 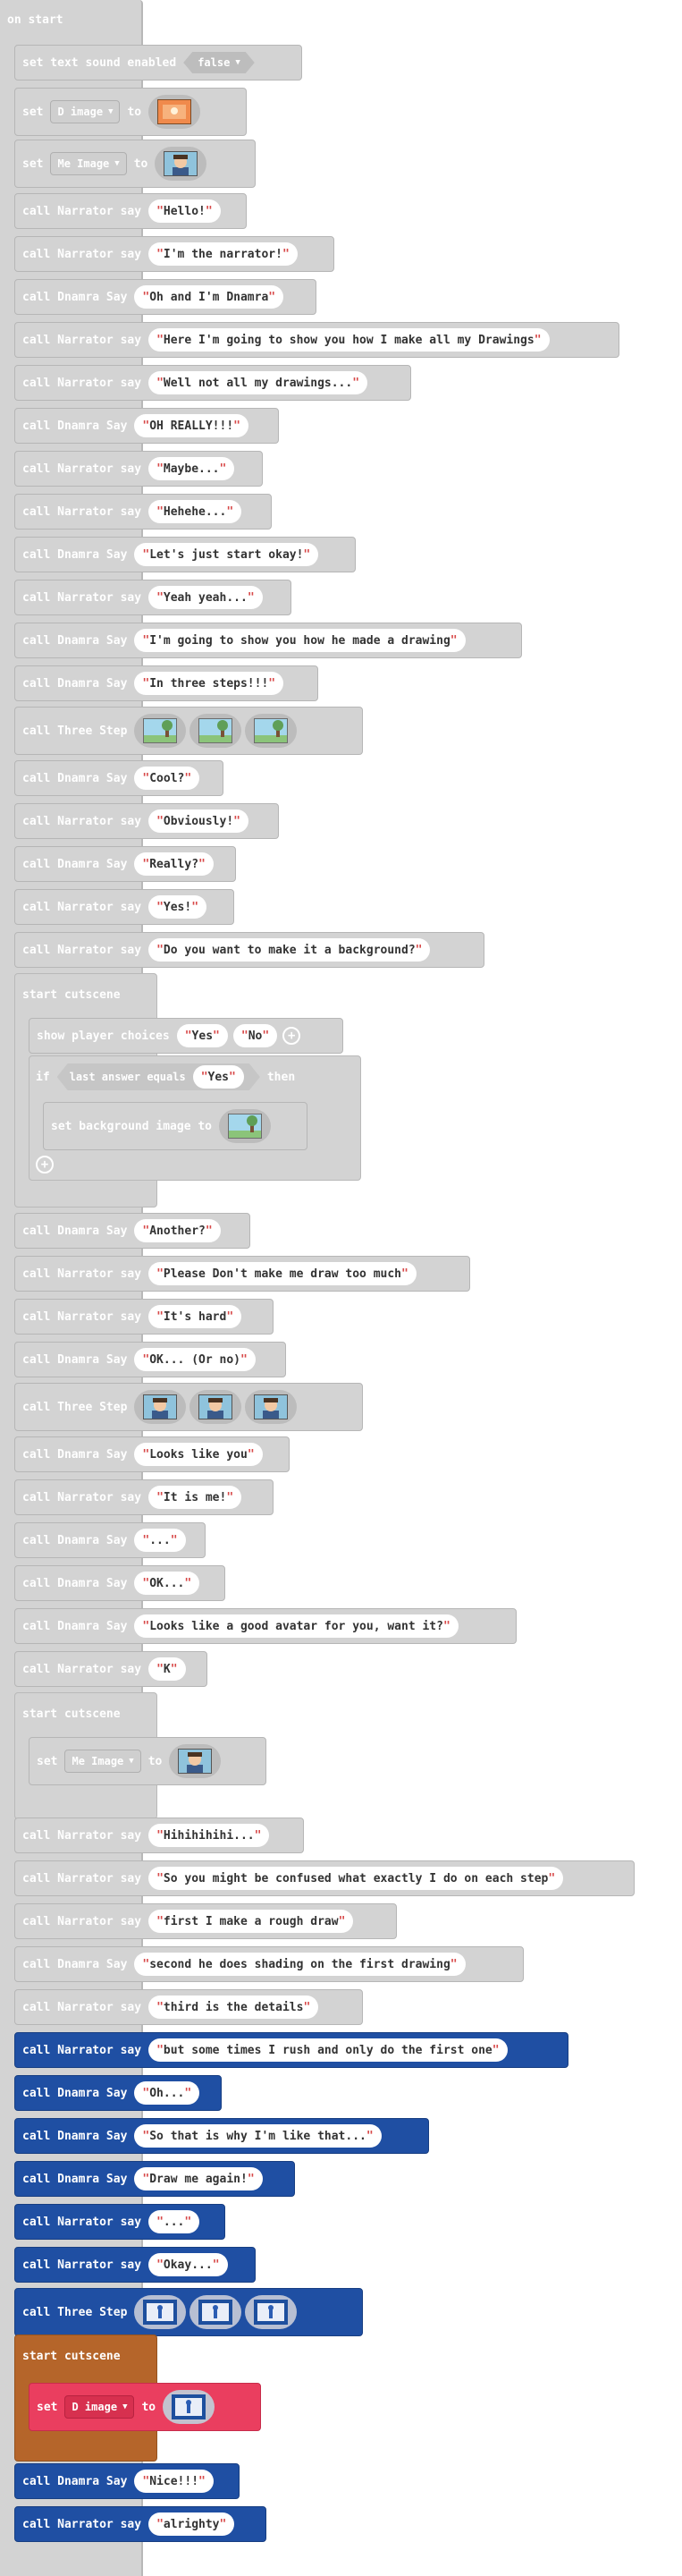 What do you see at coordinates (188, 2264) in the screenshot?
I see `string-input: " Okay... "` at bounding box center [188, 2264].